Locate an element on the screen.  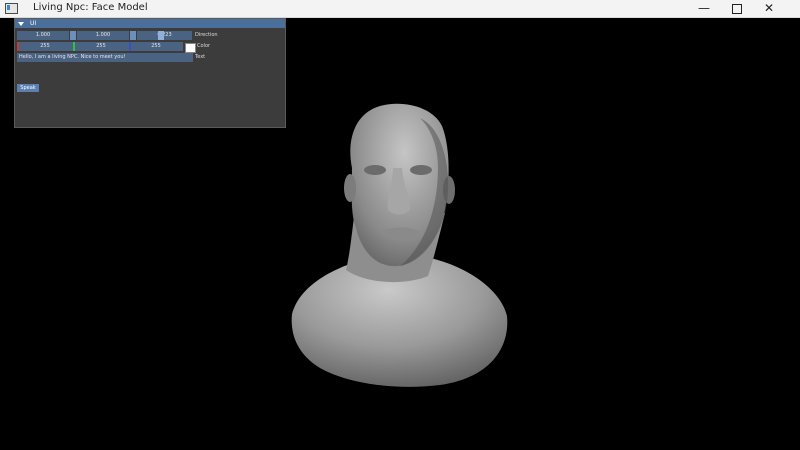
title-bar: Living Npc: Face Model — ✕ is located at coordinates (400, 9).